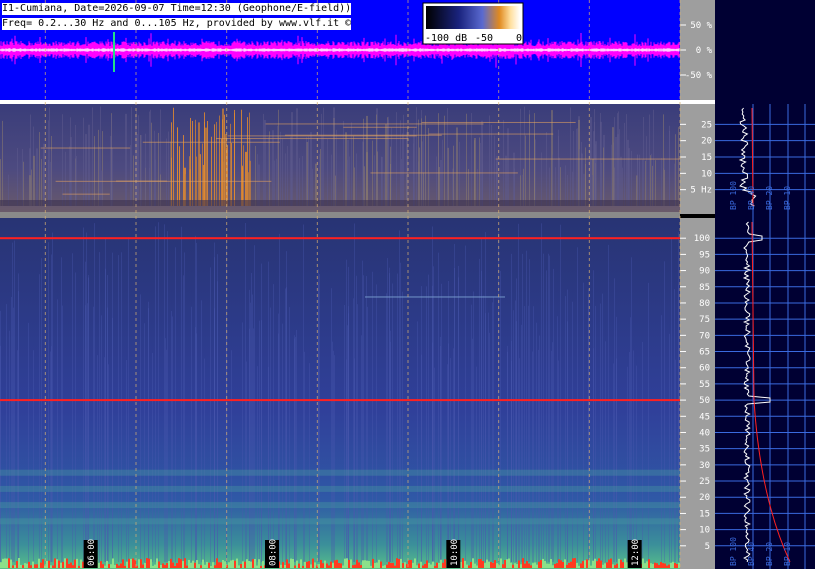 The image size is (815, 569). What do you see at coordinates (704, 51) in the screenshot?
I see `waveform-tick-label: 0 %` at bounding box center [704, 51].